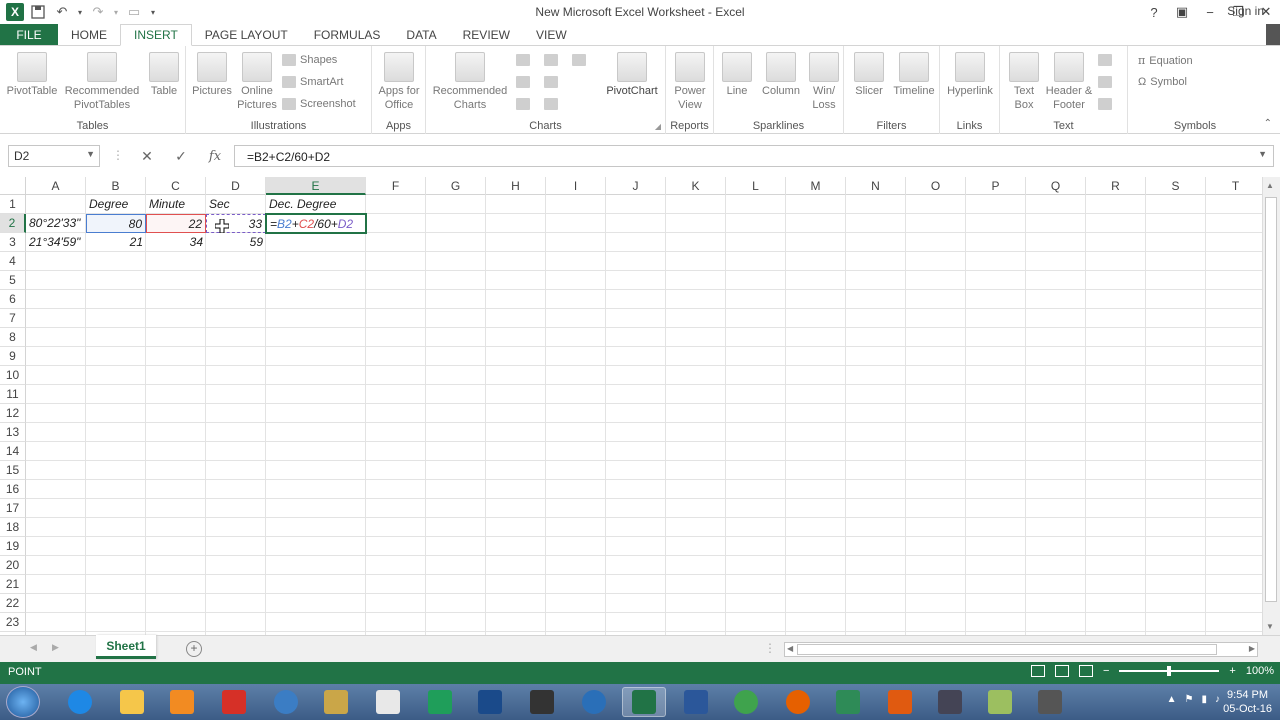  I want to click on area-chart-button, so click(551, 82).